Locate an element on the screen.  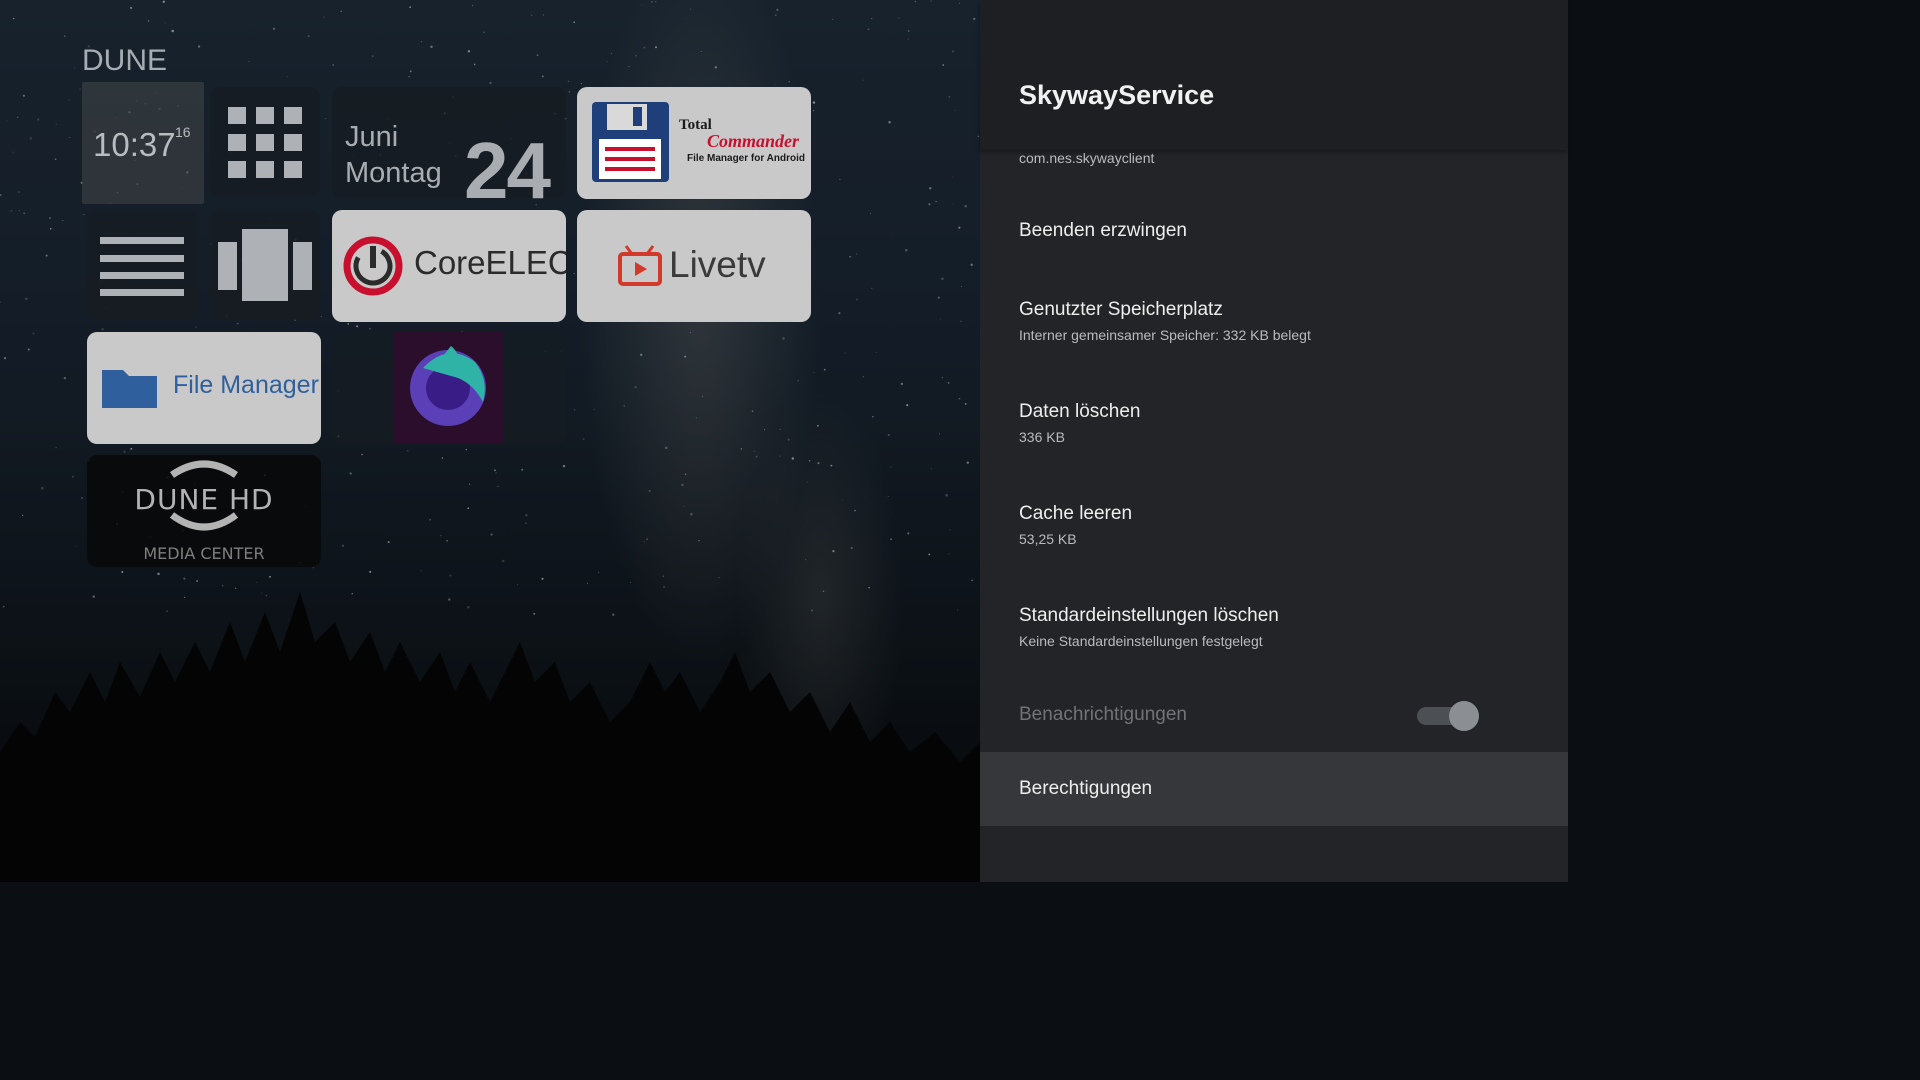
toggle-knob is located at coordinates (1464, 716).